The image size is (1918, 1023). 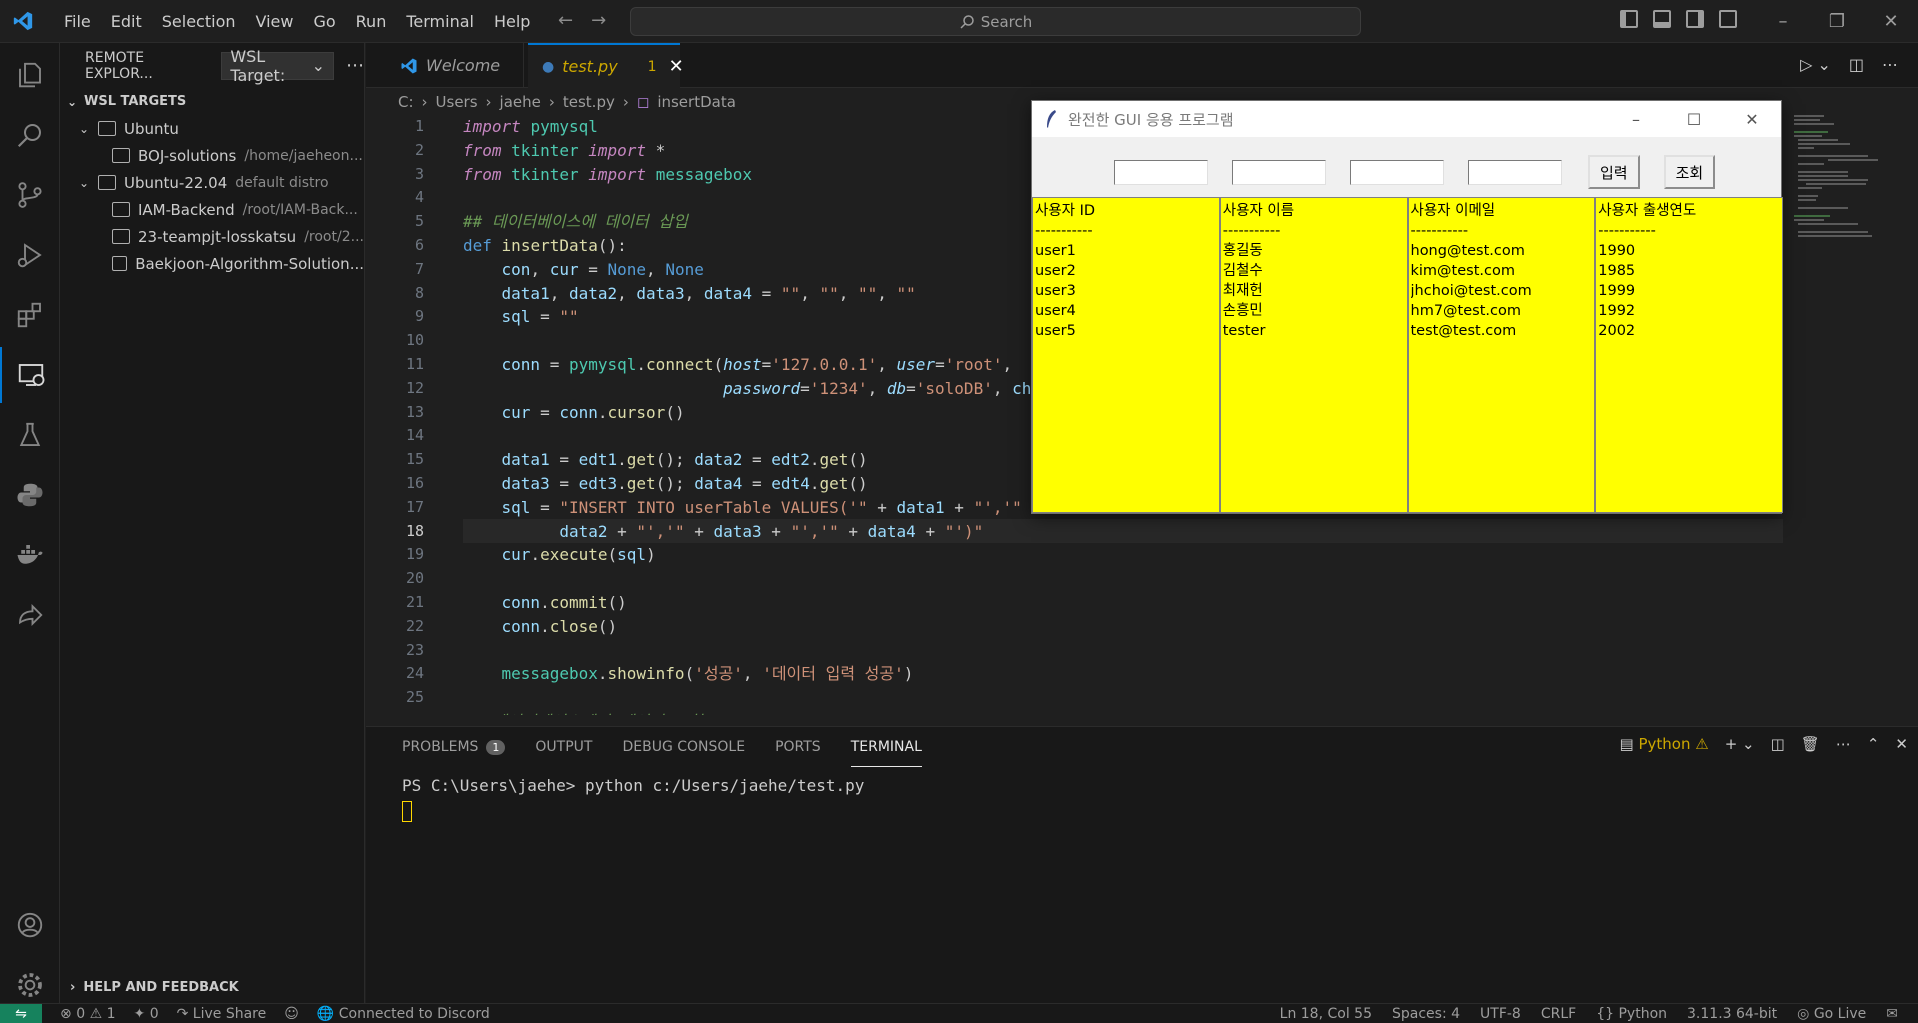 What do you see at coordinates (1873, 744) in the screenshot?
I see `maximize-panel-icon: ⌃` at bounding box center [1873, 744].